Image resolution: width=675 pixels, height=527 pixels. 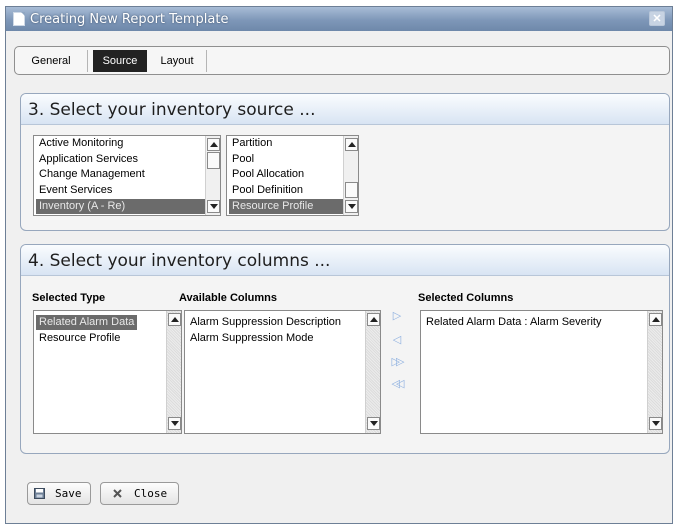 I want to click on selected-type-label: Selected Type, so click(x=69, y=298).